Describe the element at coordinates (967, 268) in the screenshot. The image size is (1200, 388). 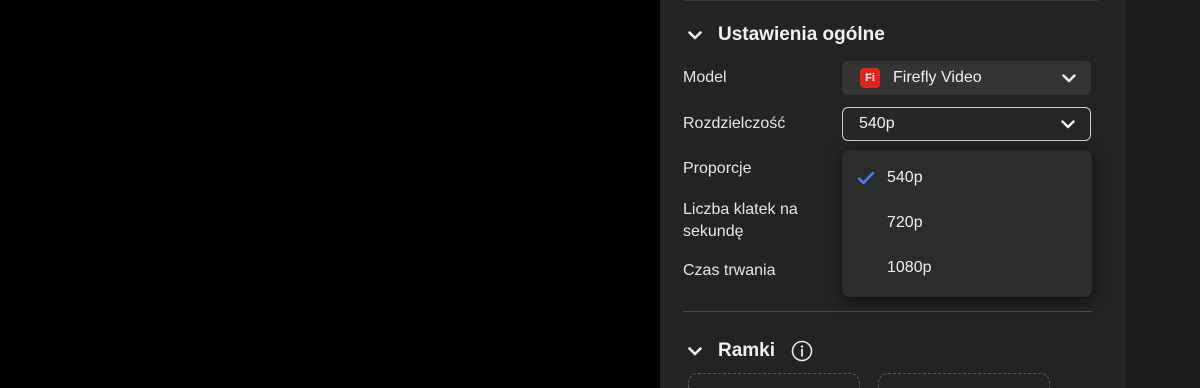
I see `resolution-option-1080p: 1080p` at that location.